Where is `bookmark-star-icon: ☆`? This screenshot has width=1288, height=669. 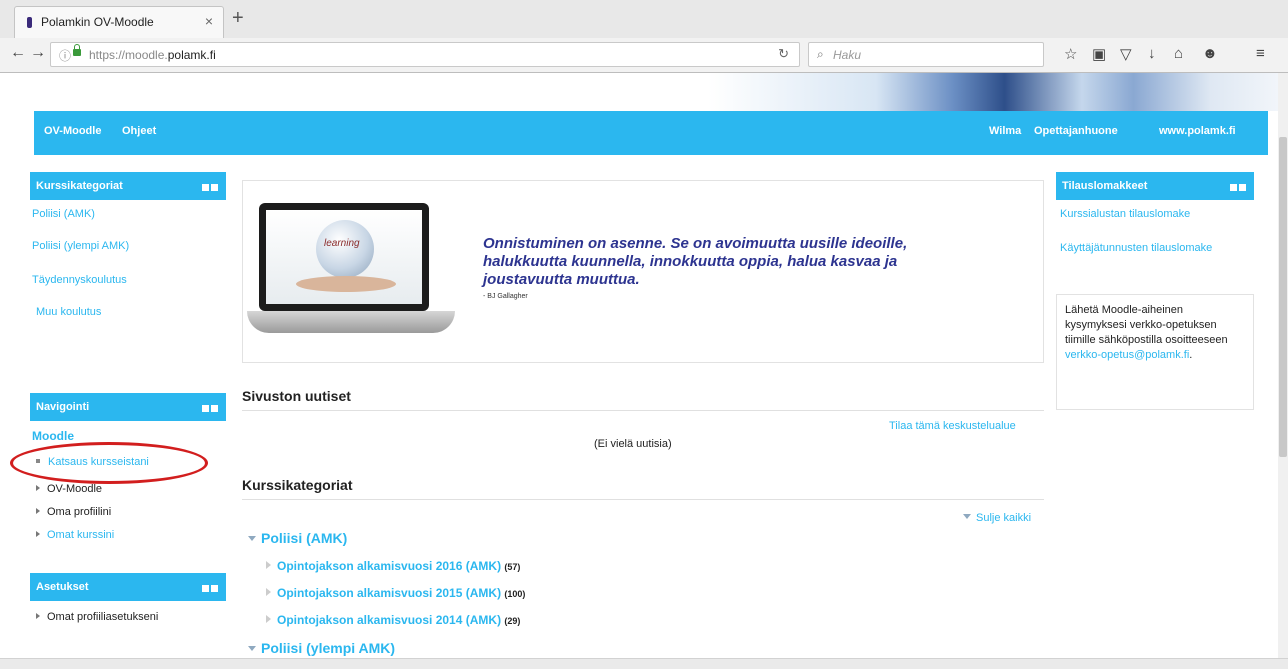
bookmark-star-icon: ☆ is located at coordinates (1070, 54).